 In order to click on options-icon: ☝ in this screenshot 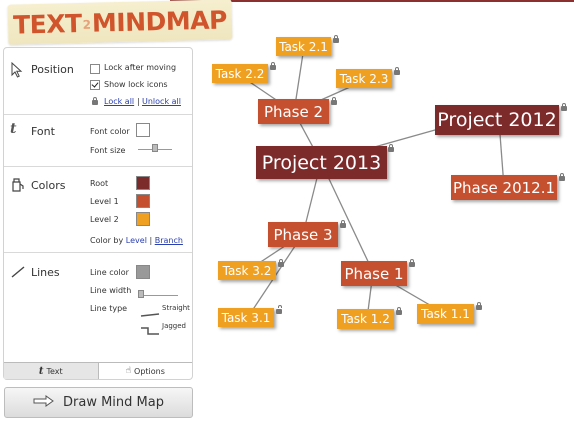, I will do `click(128, 371)`.